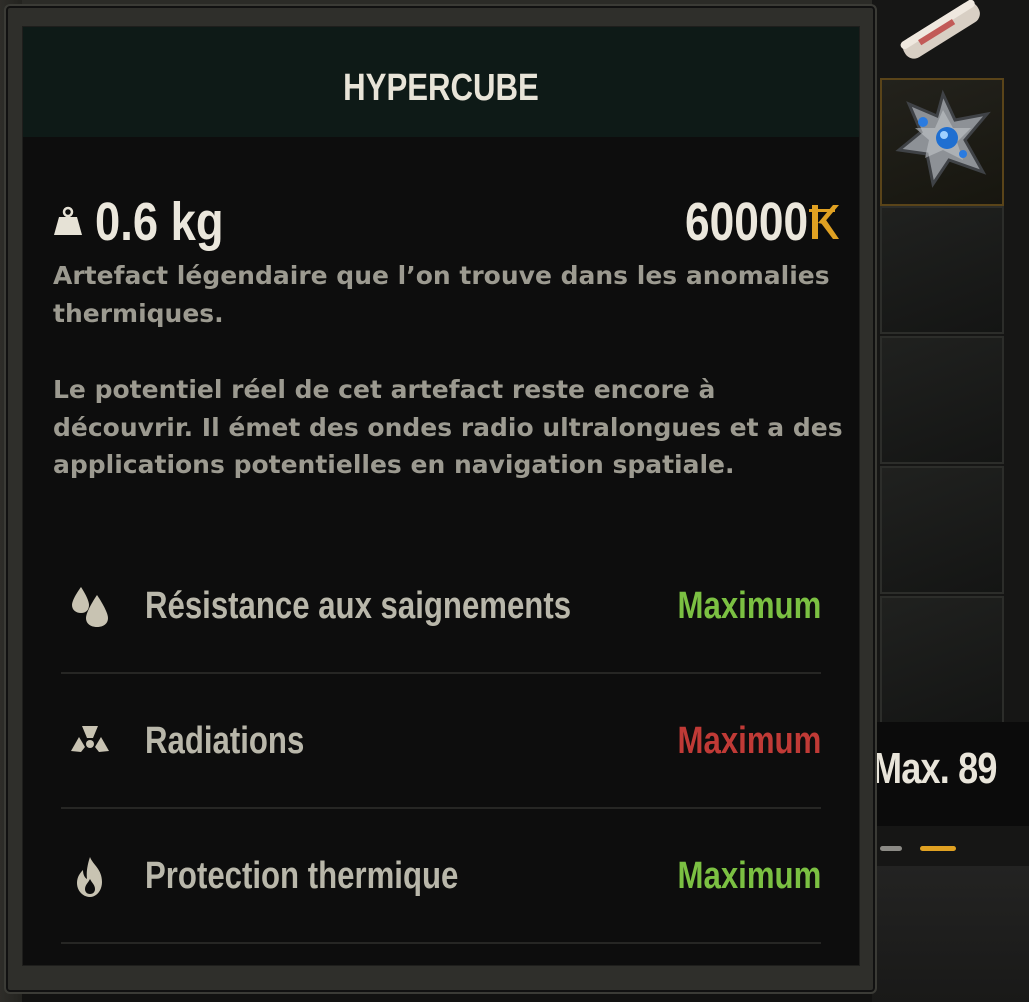 The width and height of the screenshot is (1029, 1002). Describe the element at coordinates (302, 876) in the screenshot. I see `effect-name: Protection thermique` at that location.